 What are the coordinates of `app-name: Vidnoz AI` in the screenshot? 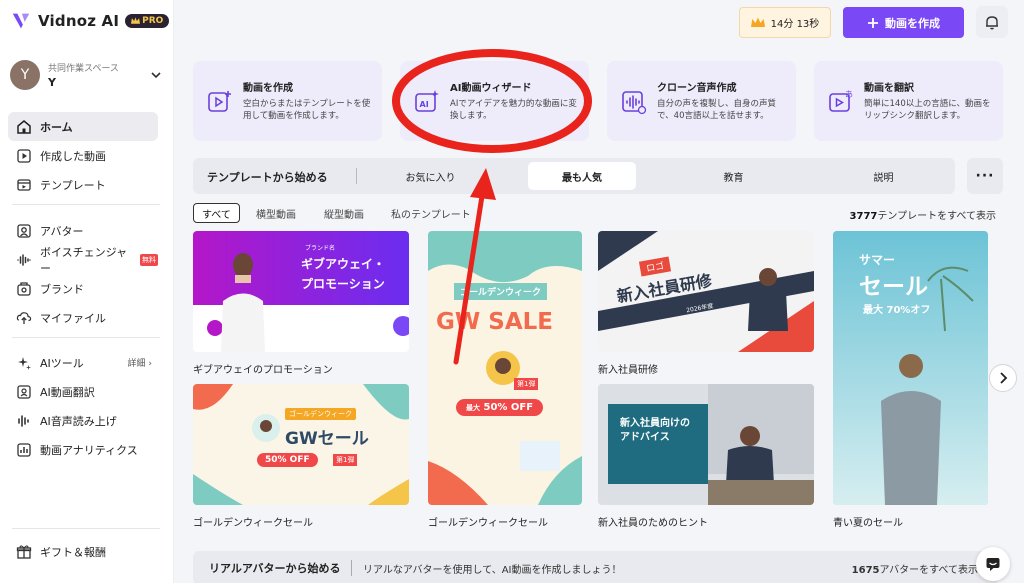 It's located at (79, 21).